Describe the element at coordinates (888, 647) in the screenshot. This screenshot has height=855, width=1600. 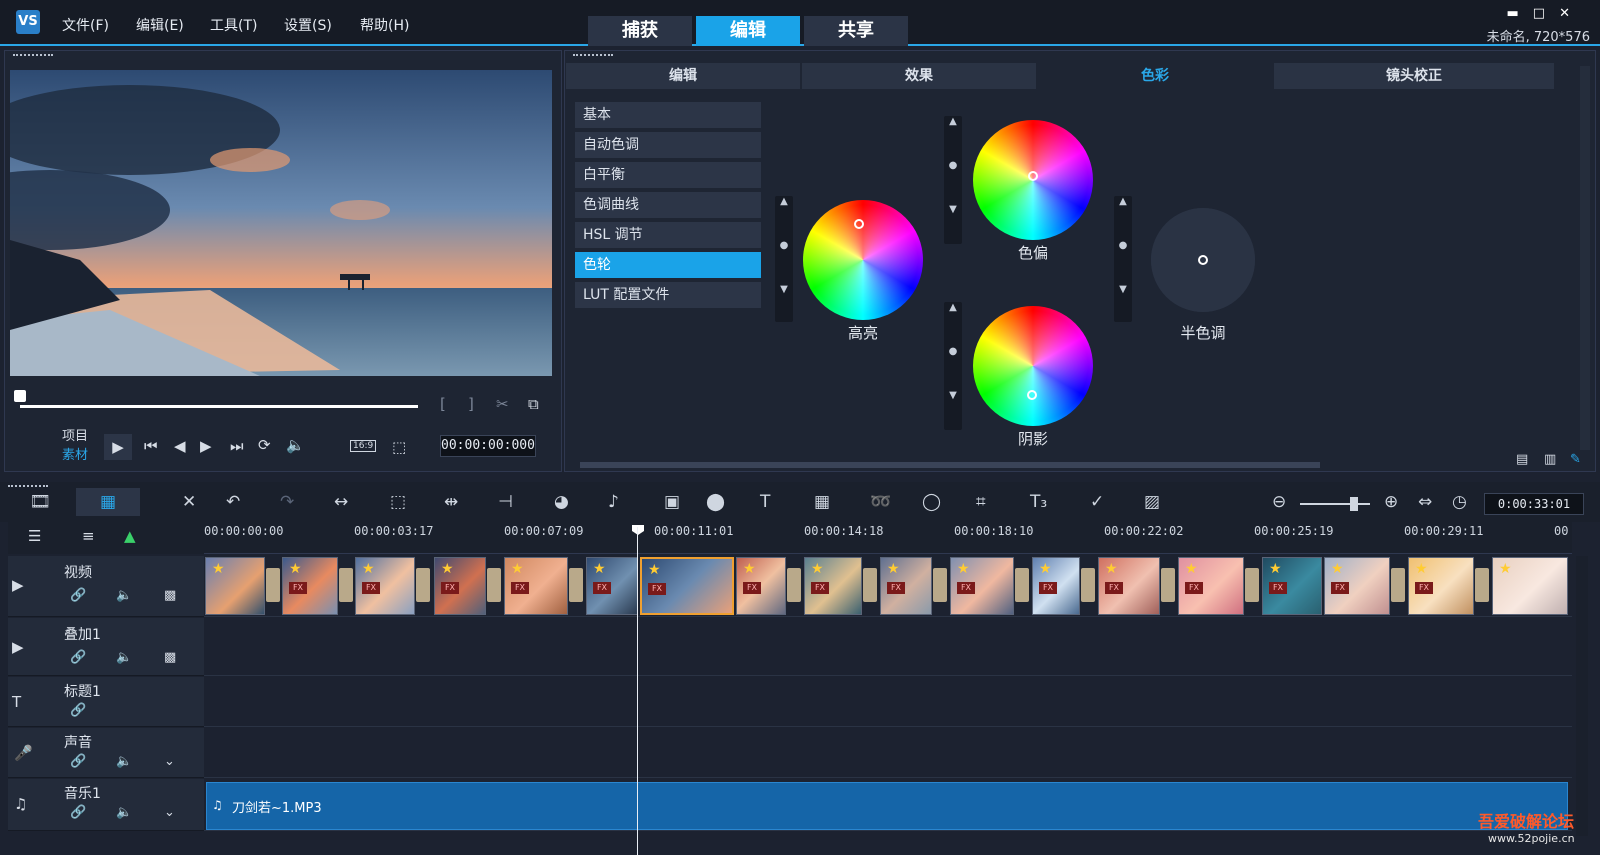
I see `track-body-overlay` at that location.